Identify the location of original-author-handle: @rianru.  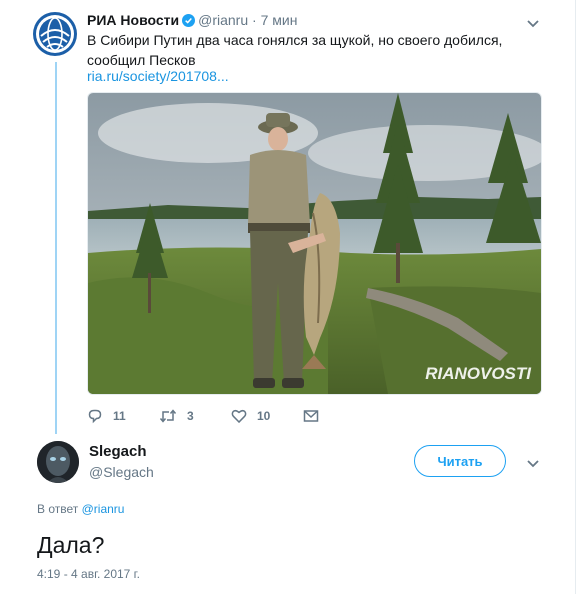
(223, 20).